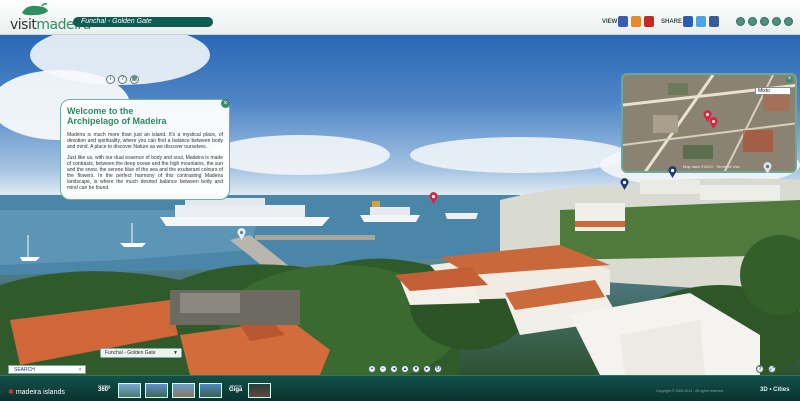 This screenshot has height=401, width=800. What do you see at coordinates (713, 123) in the screenshot?
I see `map-marker-icon` at bounding box center [713, 123].